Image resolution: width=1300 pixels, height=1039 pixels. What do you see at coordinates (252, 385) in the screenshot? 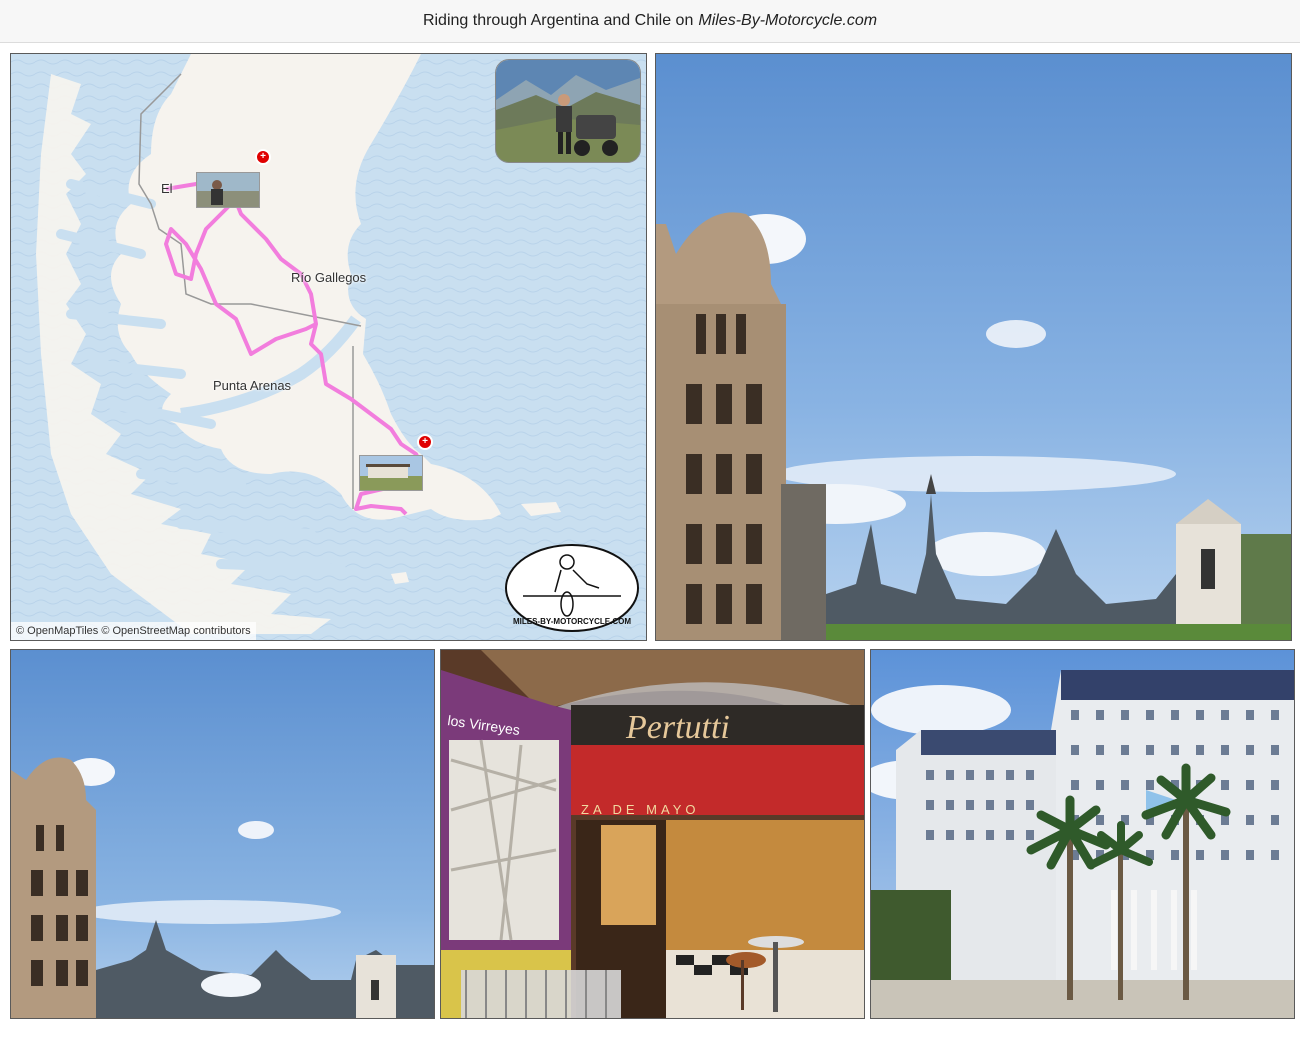
I see `city-label-punta-arenas: Punta Arenas` at bounding box center [252, 385].